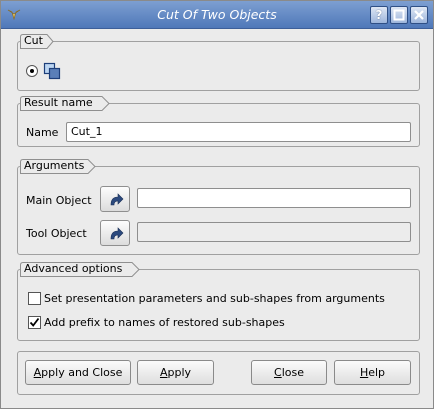 This screenshot has height=409, width=434. Describe the element at coordinates (56, 233) in the screenshot. I see `tool-object-label: Tool Object` at that location.